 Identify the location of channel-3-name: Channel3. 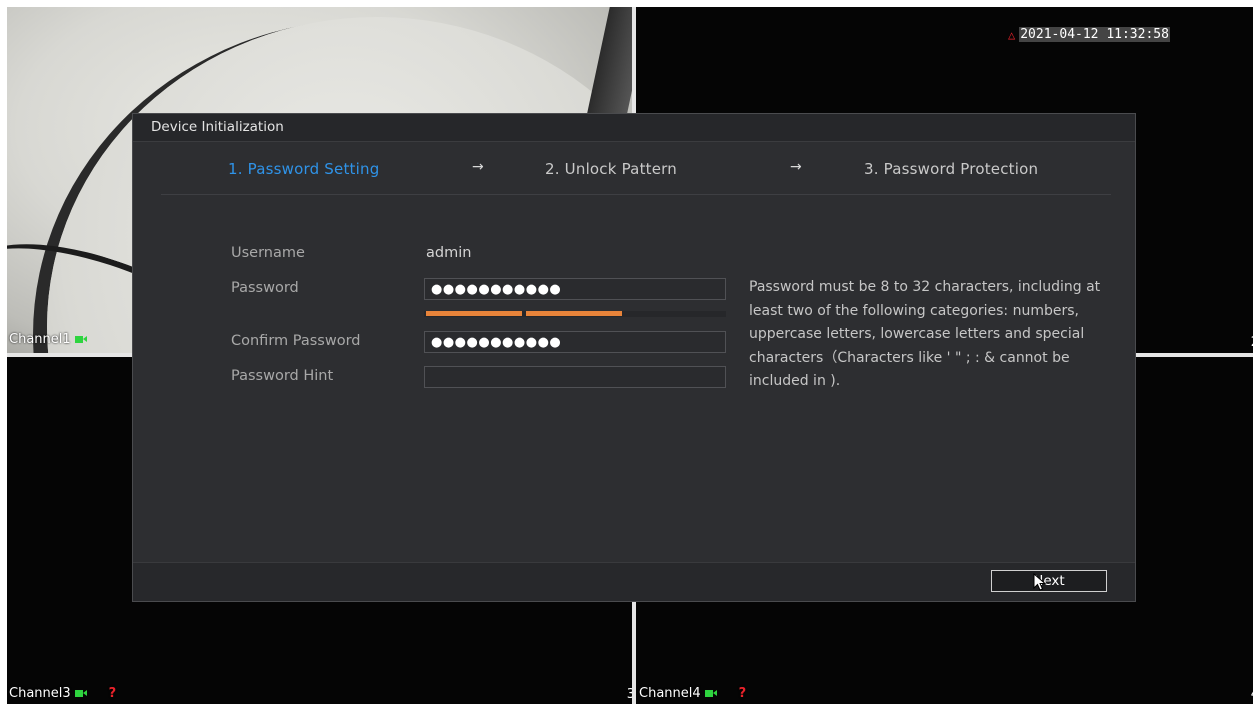
(40, 693).